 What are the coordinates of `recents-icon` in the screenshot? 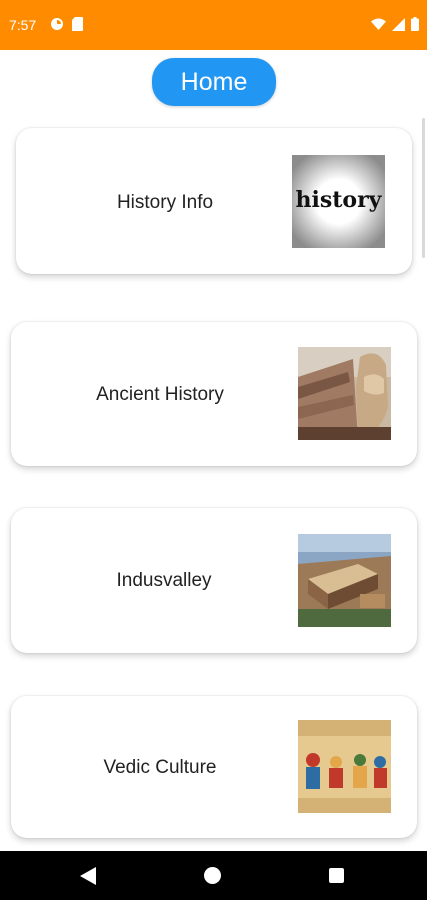 It's located at (336, 875).